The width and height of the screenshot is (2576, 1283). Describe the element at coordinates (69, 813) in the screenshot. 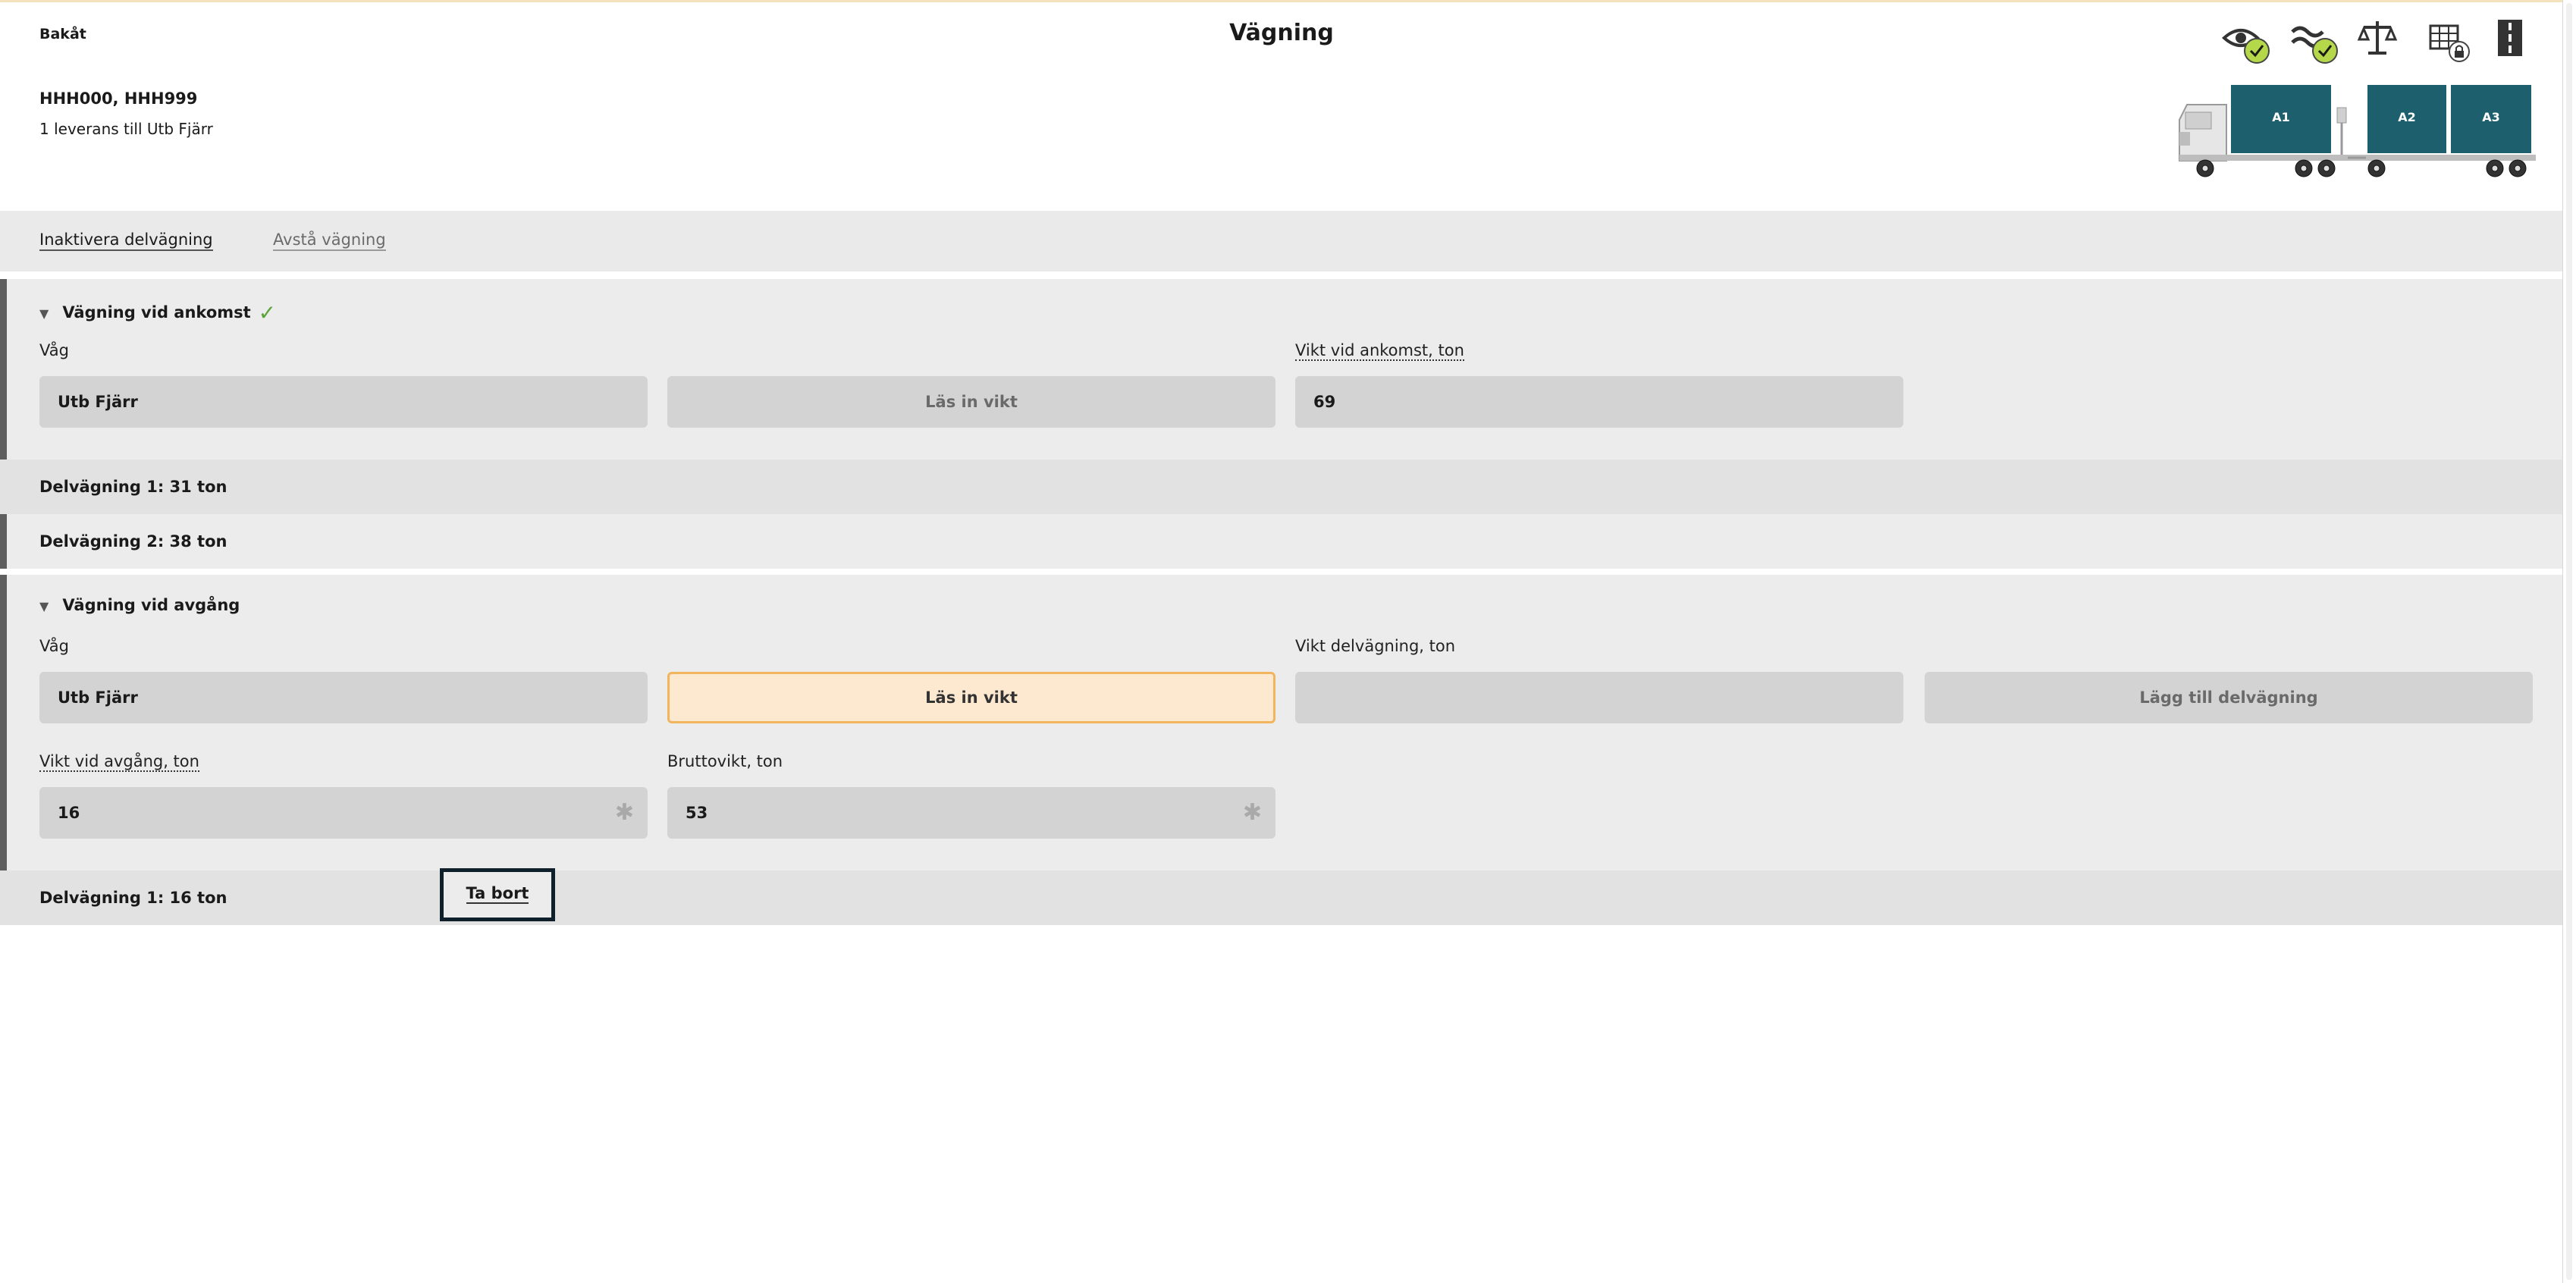

I see `departure-weight-value: 16` at that location.